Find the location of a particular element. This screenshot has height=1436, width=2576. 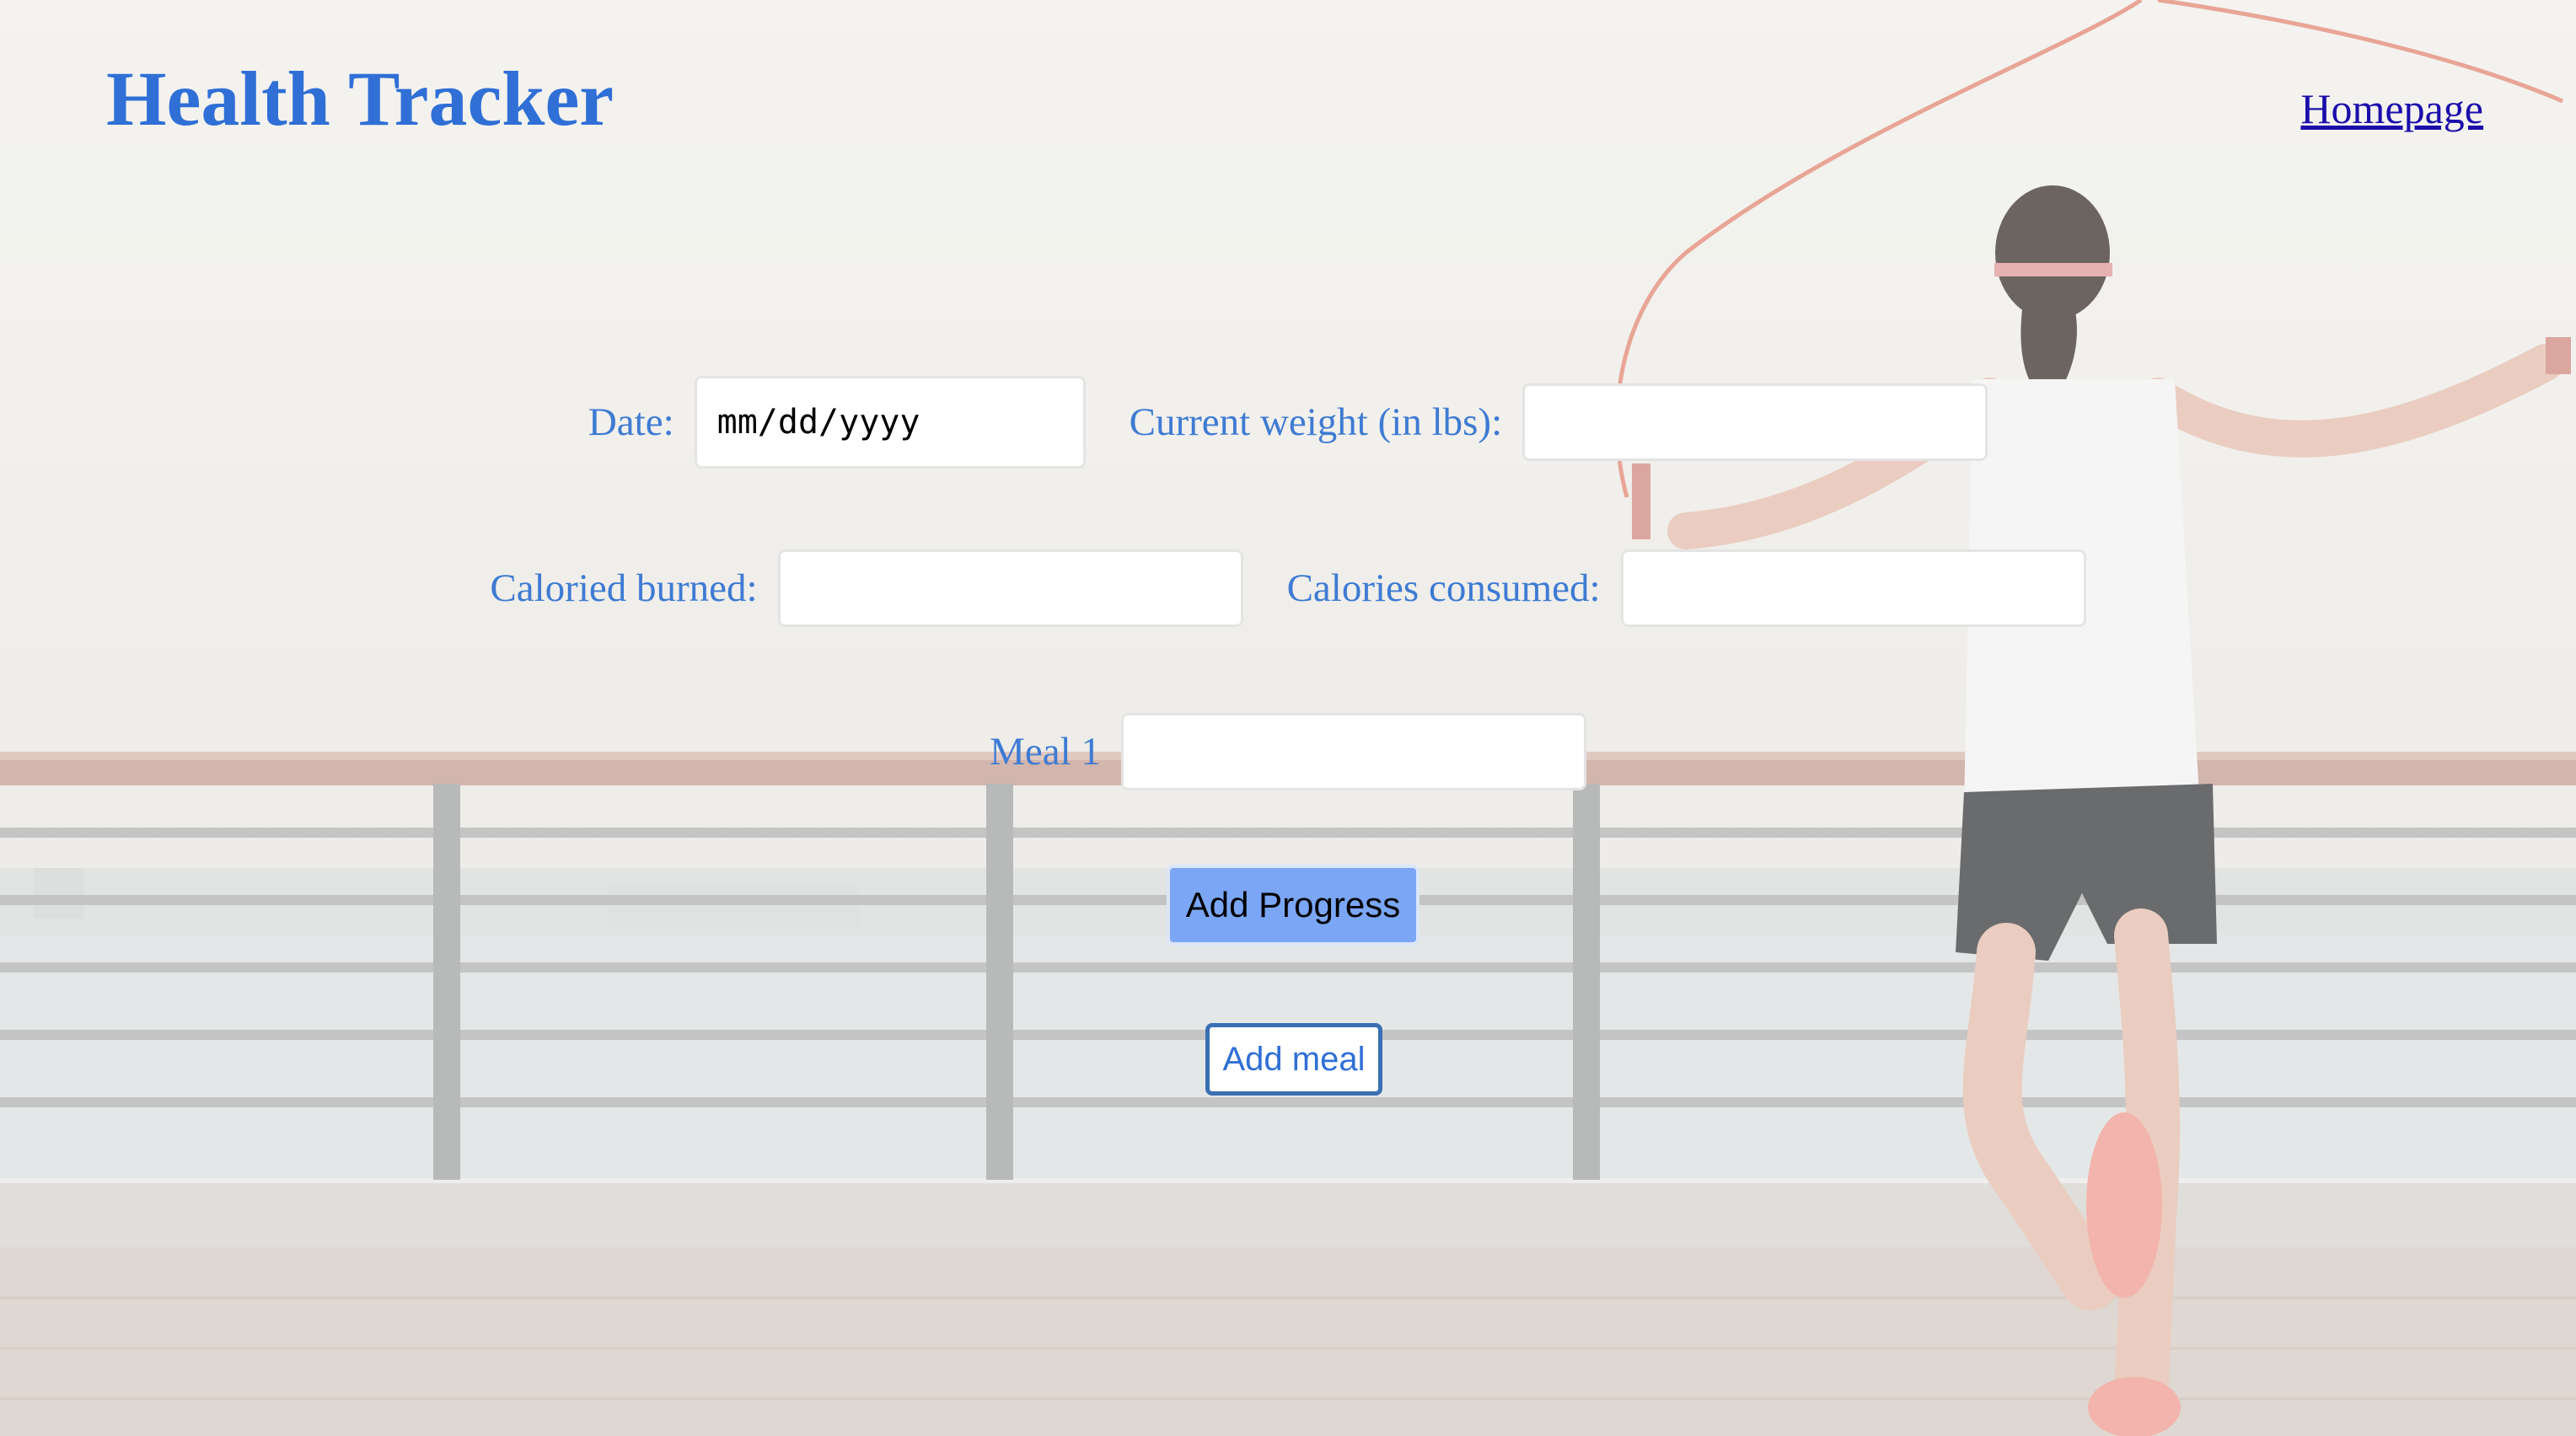

weight-label: Current weight (in lbs): is located at coordinates (1316, 422).